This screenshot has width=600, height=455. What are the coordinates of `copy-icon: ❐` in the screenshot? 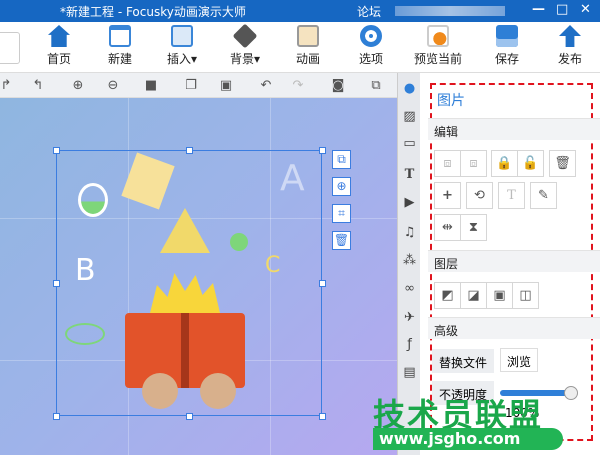 It's located at (191, 86).